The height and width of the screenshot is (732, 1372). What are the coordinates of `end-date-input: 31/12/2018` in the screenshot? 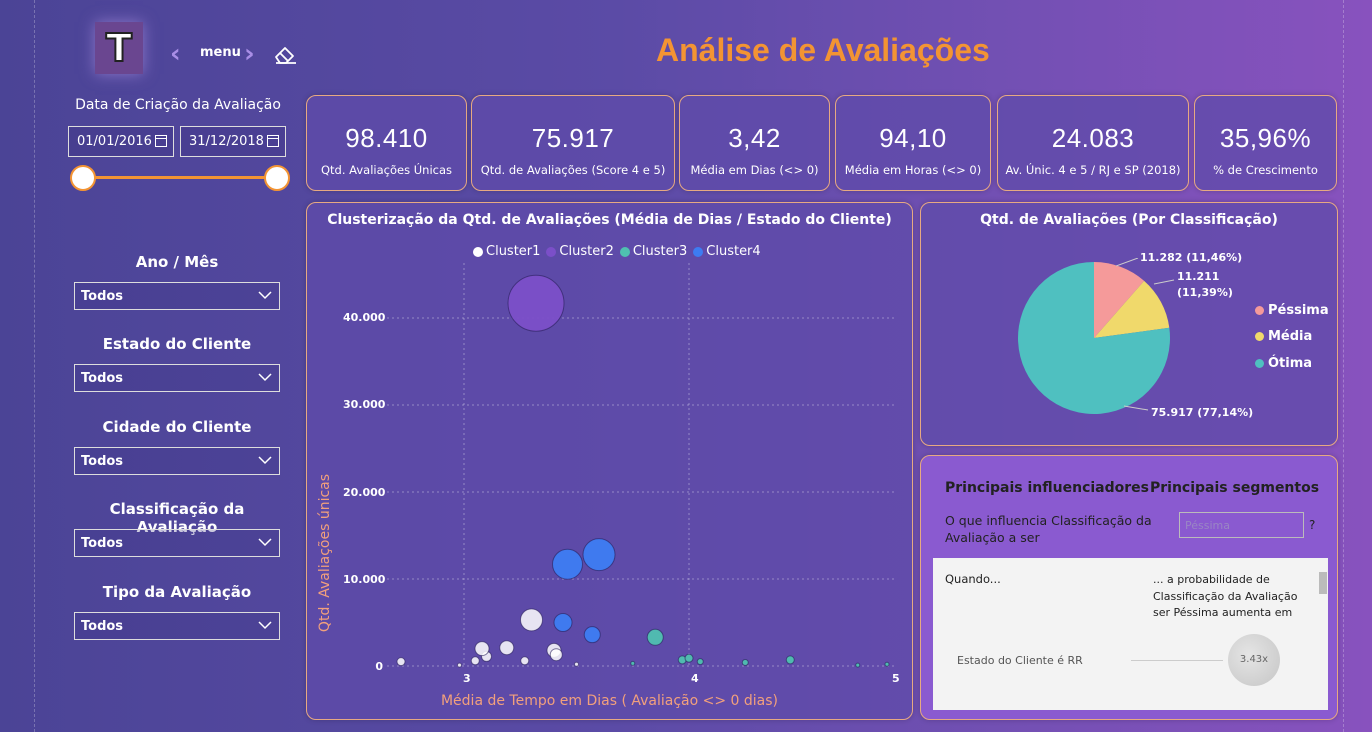 It's located at (233, 141).